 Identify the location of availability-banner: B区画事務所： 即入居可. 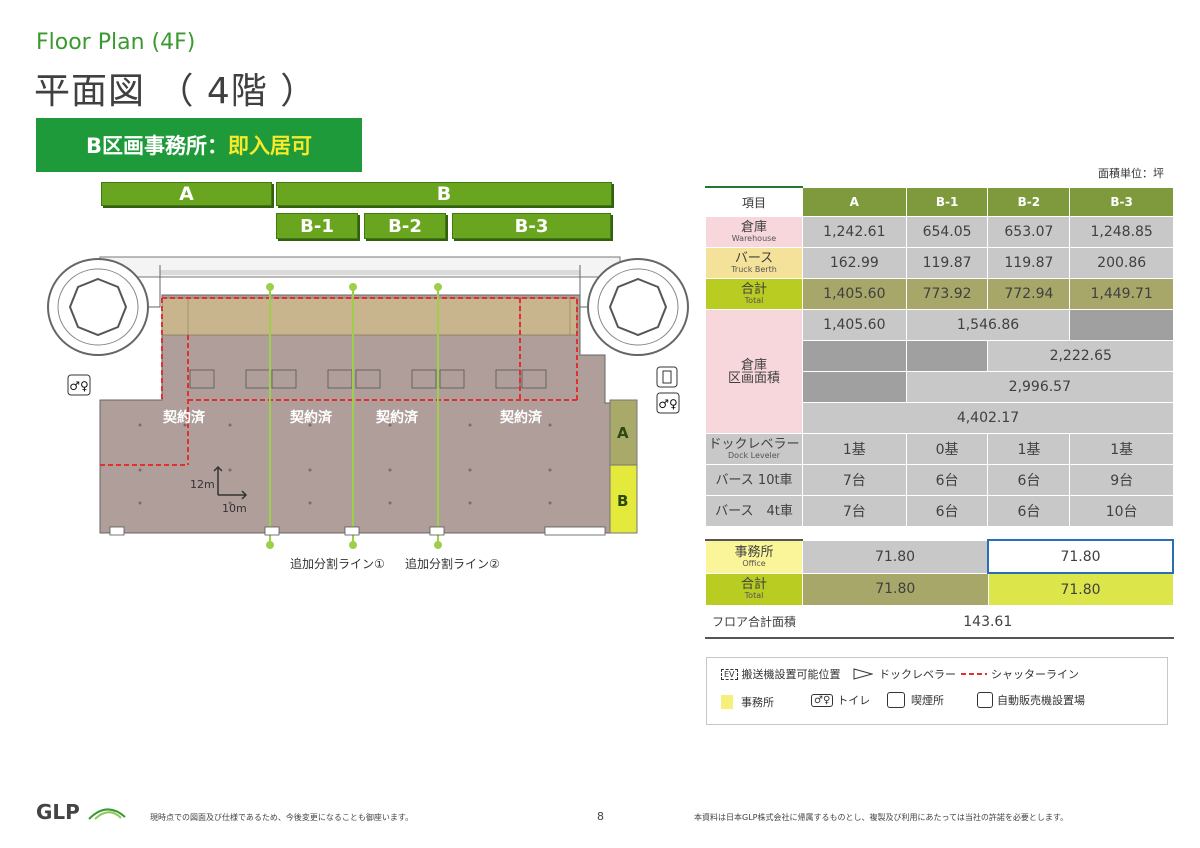
(199, 145).